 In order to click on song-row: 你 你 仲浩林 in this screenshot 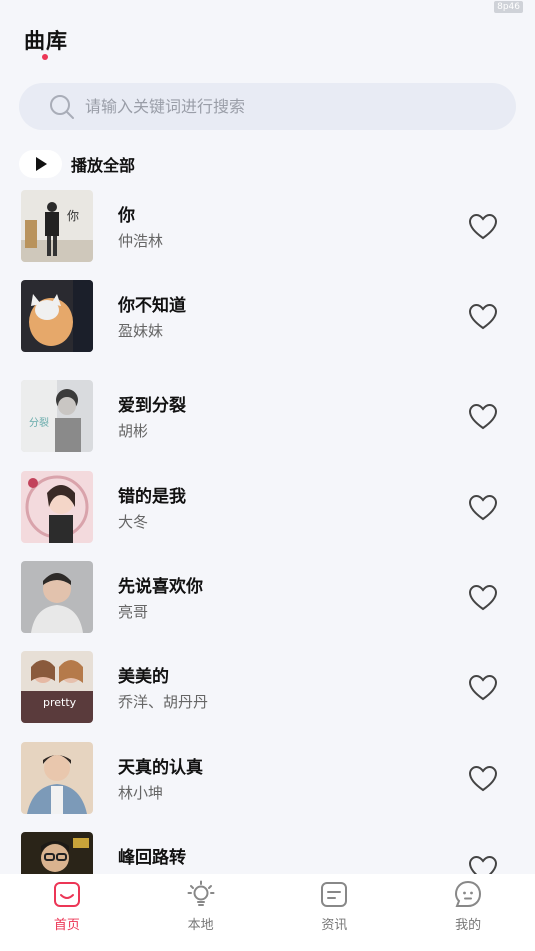, I will do `click(267, 227)`.